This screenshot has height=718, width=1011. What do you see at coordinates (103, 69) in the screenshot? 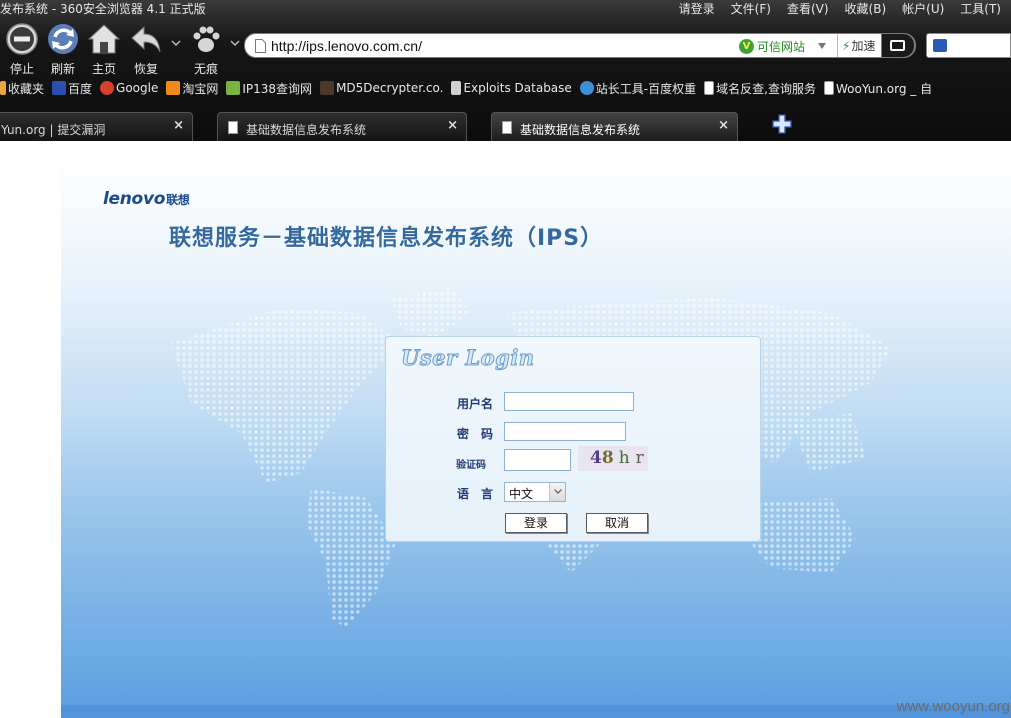
I see `home-label: 主页` at bounding box center [103, 69].